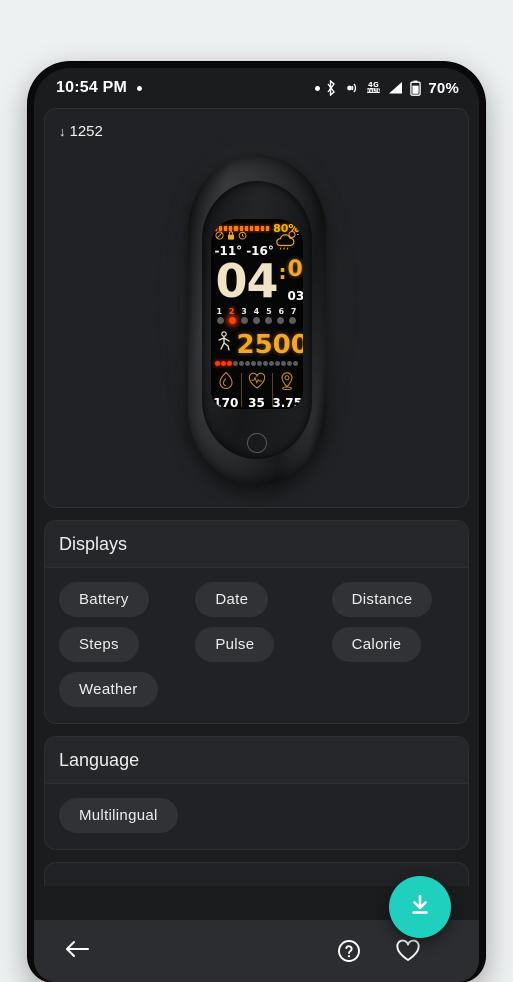  Describe the element at coordinates (219, 311) in the screenshot. I see `weekday-number: 1` at that location.